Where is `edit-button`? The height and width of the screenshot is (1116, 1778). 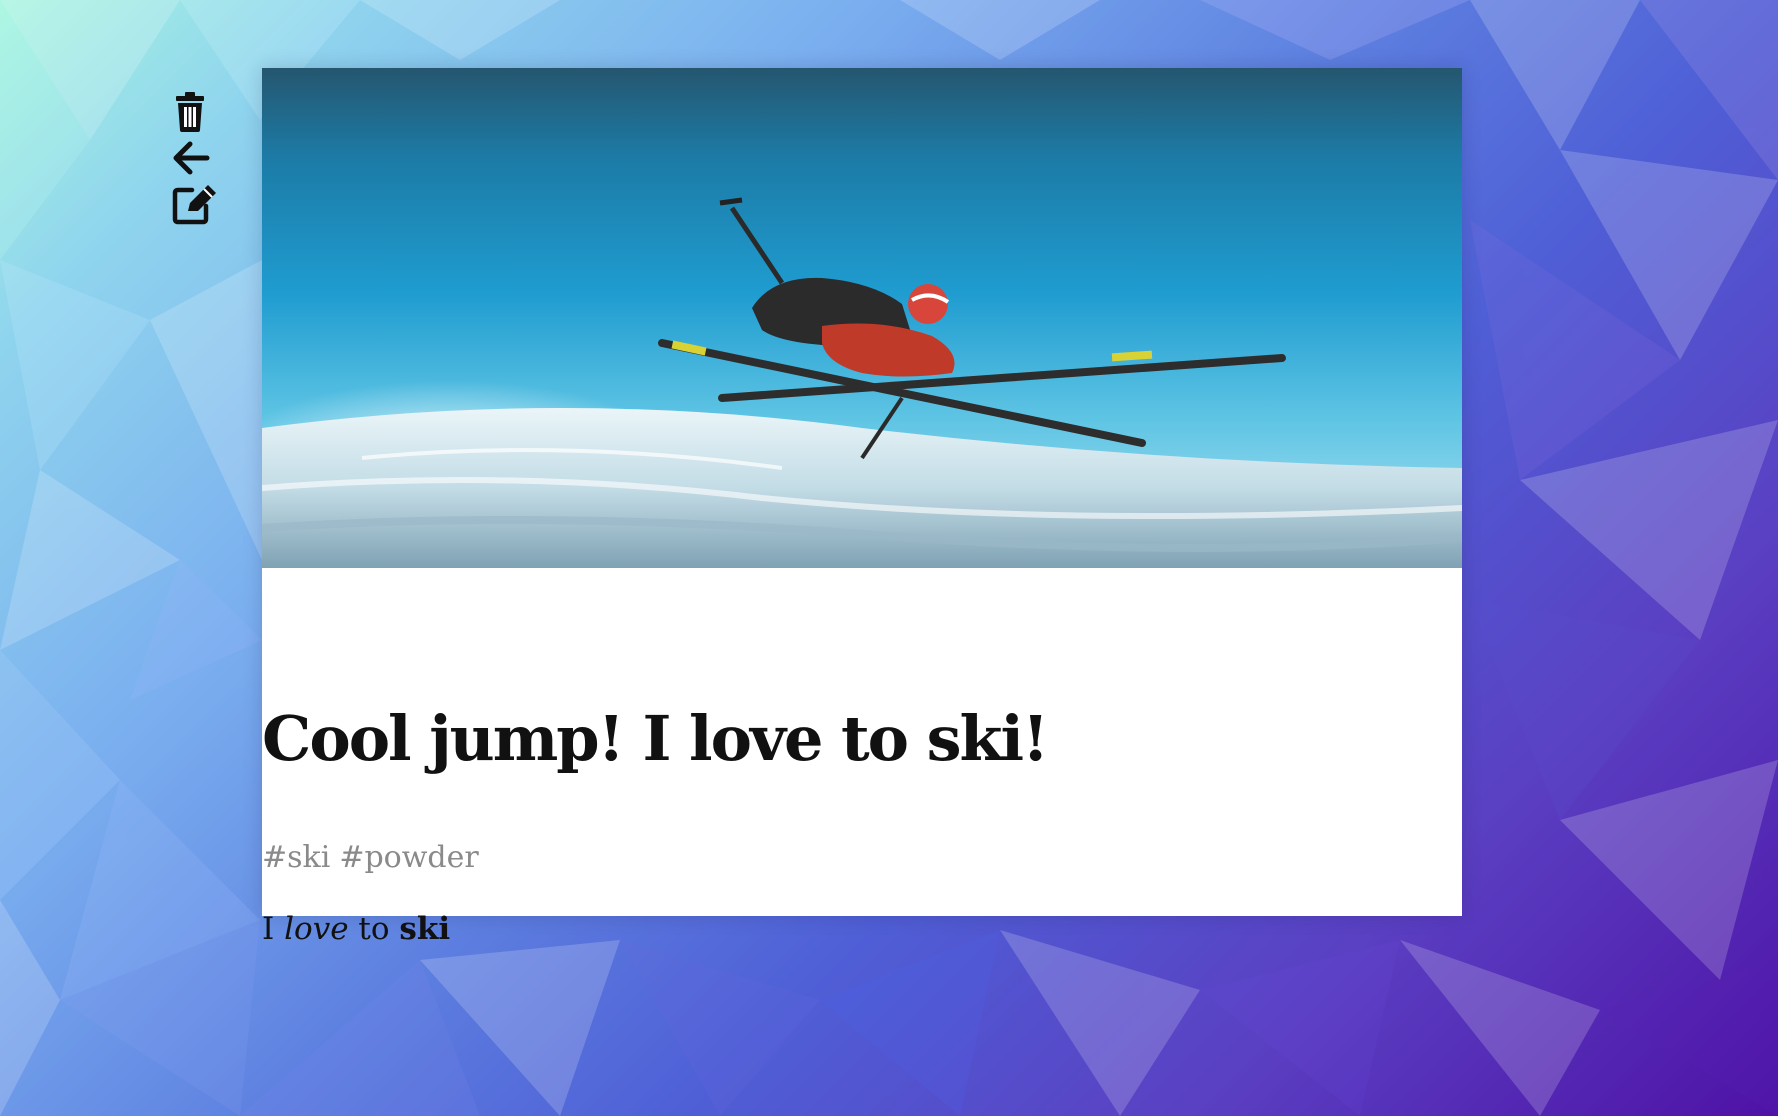
edit-button is located at coordinates (196, 204).